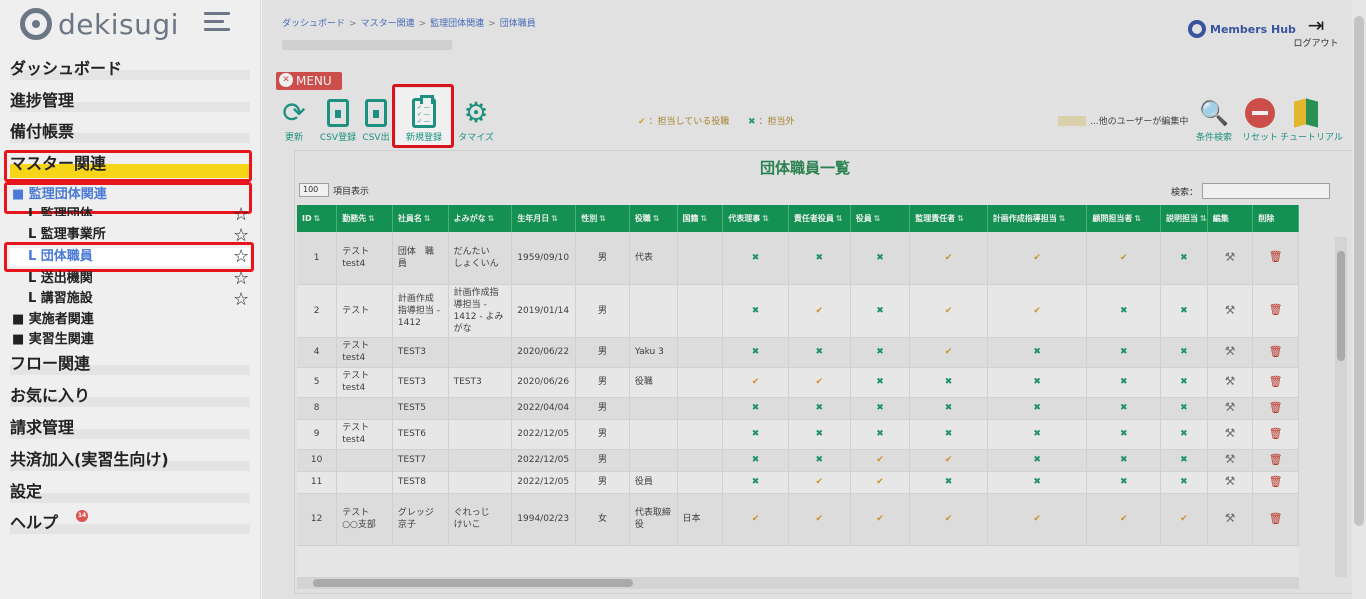 Image resolution: width=1366 pixels, height=599 pixels. I want to click on breadcrumb-item: マスター関連, so click(388, 24).